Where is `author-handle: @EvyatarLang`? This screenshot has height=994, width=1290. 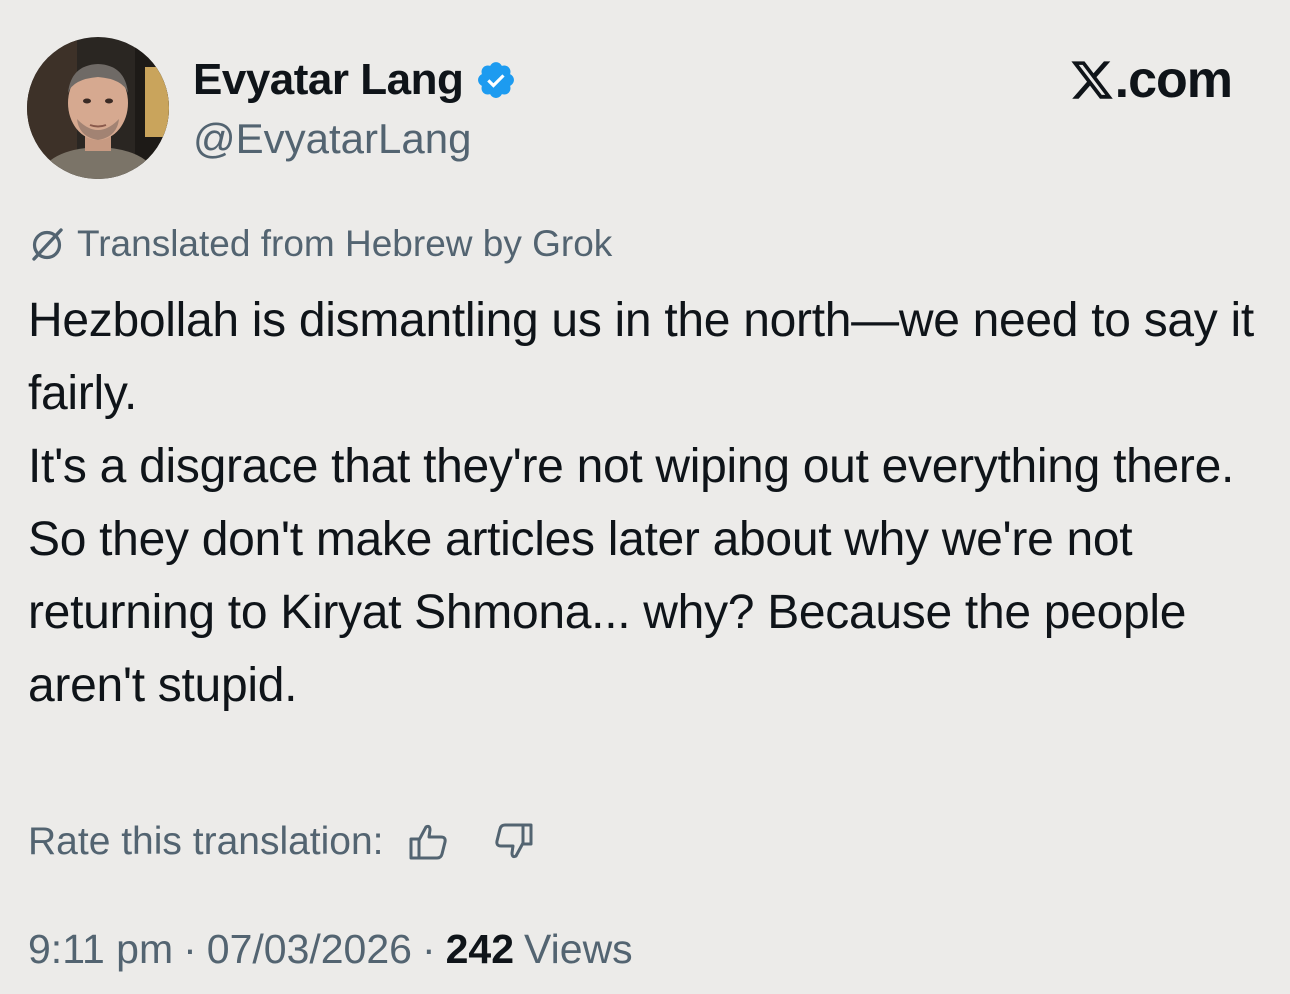 author-handle: @EvyatarLang is located at coordinates (332, 139).